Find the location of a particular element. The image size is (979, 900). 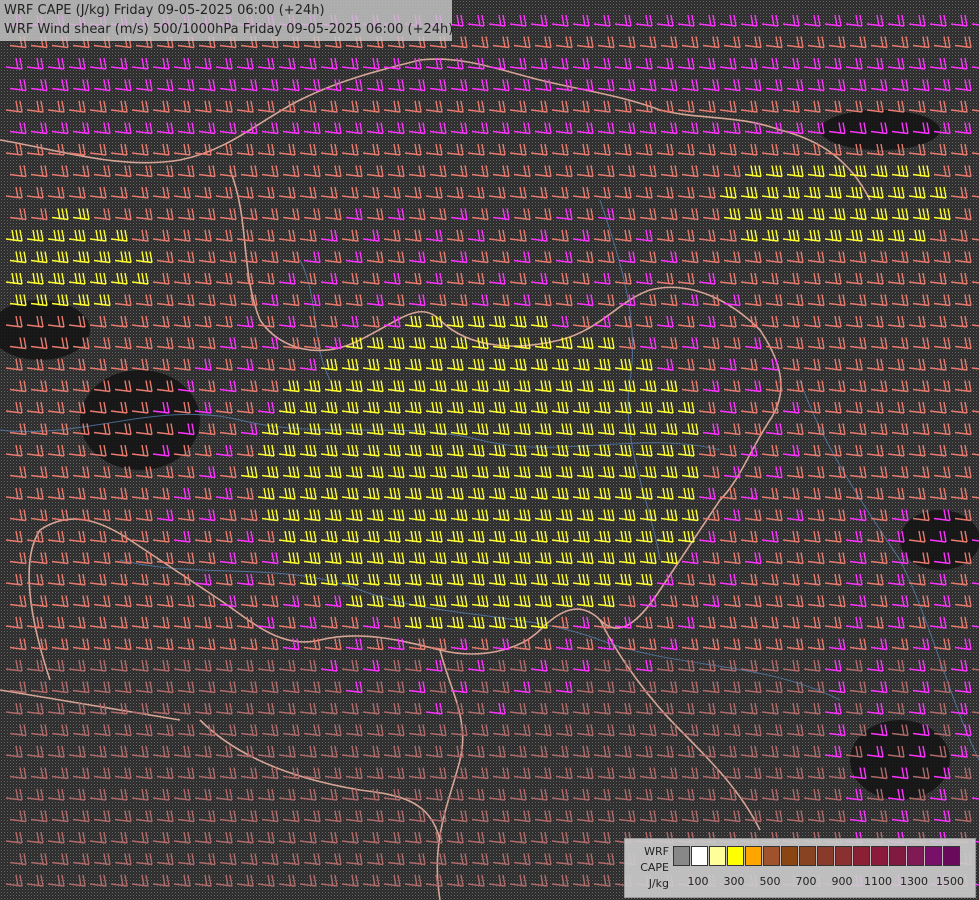

border-line is located at coordinates (470, 577).